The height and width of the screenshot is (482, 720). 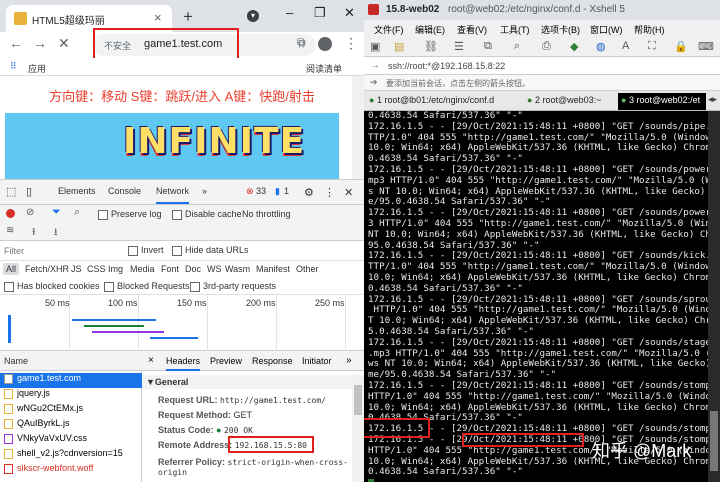 What do you see at coordinates (681, 46) in the screenshot?
I see `lock-icon: 🔒` at bounding box center [681, 46].